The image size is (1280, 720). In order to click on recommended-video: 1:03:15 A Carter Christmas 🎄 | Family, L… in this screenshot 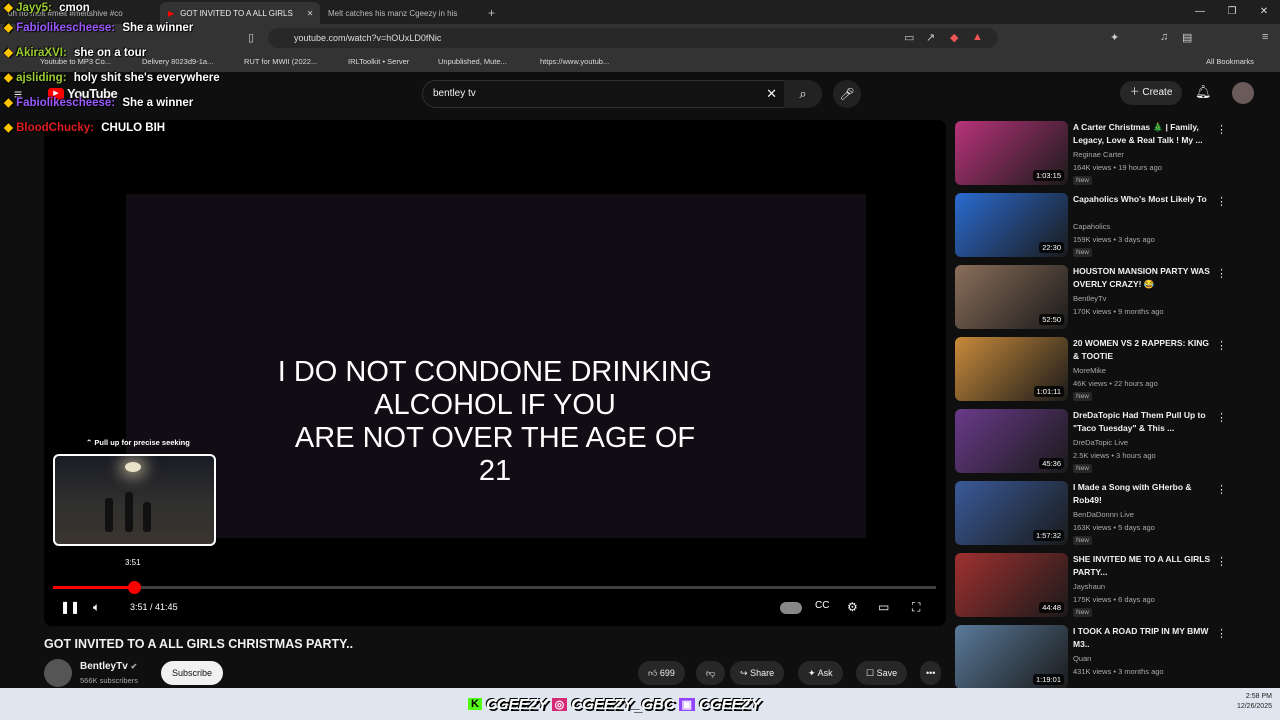, I will do `click(1105, 154)`.